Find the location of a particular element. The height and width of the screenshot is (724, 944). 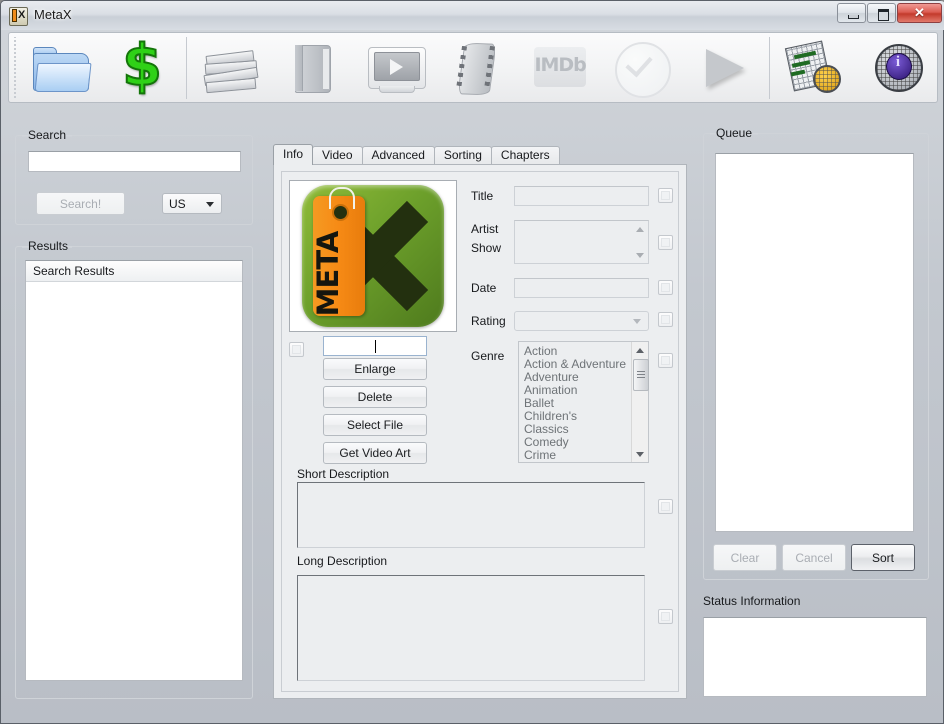

artwork-filename-input is located at coordinates (375, 346).